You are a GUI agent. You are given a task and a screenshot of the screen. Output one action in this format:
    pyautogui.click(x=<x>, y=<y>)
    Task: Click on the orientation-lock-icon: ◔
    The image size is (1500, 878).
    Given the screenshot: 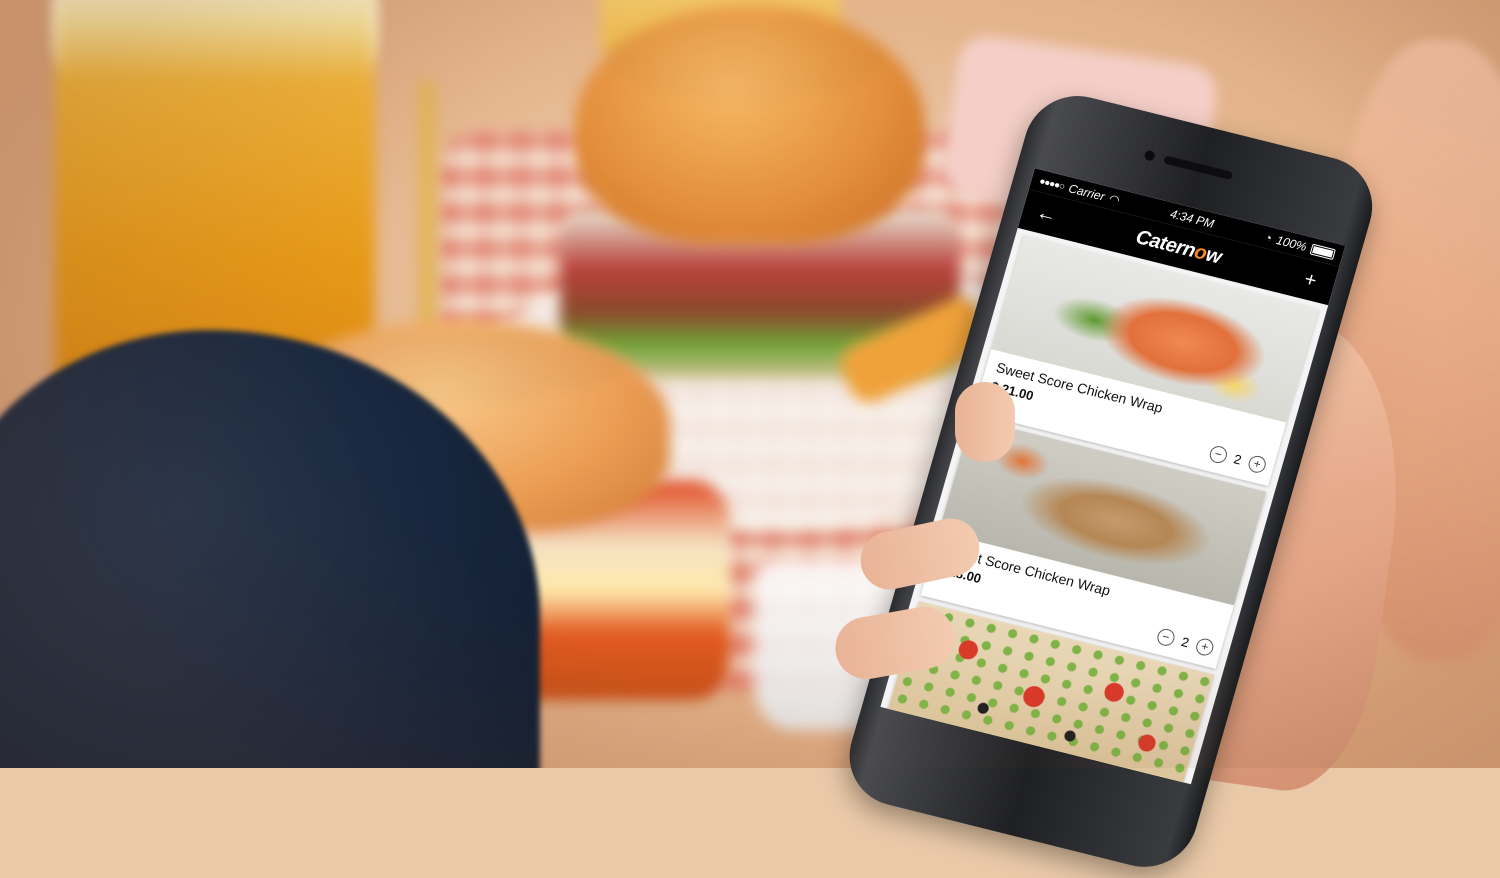 What is the action you would take?
    pyautogui.click(x=1268, y=238)
    